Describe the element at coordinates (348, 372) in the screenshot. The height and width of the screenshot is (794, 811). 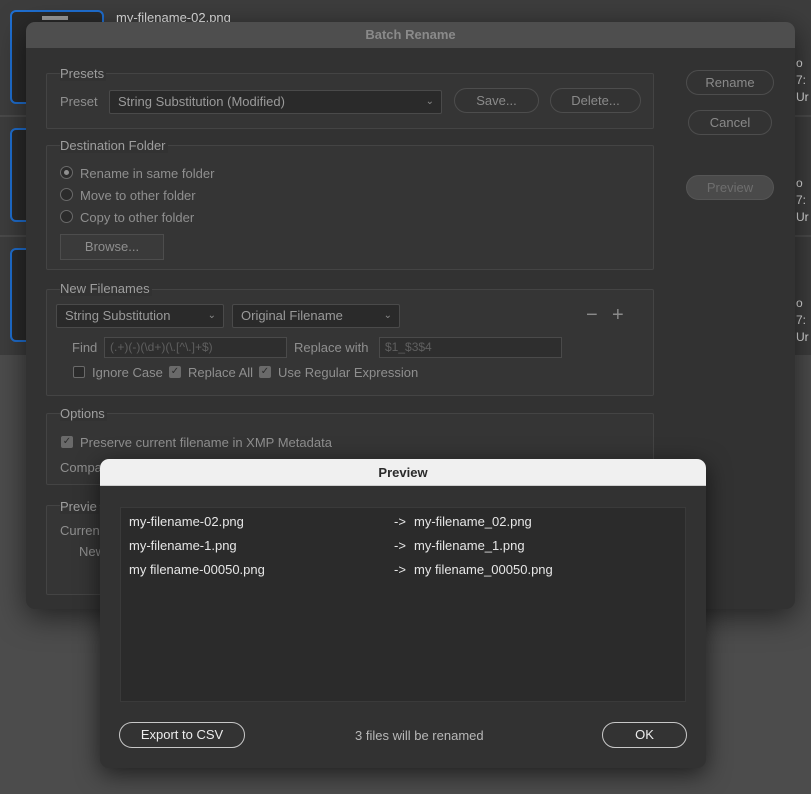
I see `use-regex-label: Use Regular Expression` at that location.